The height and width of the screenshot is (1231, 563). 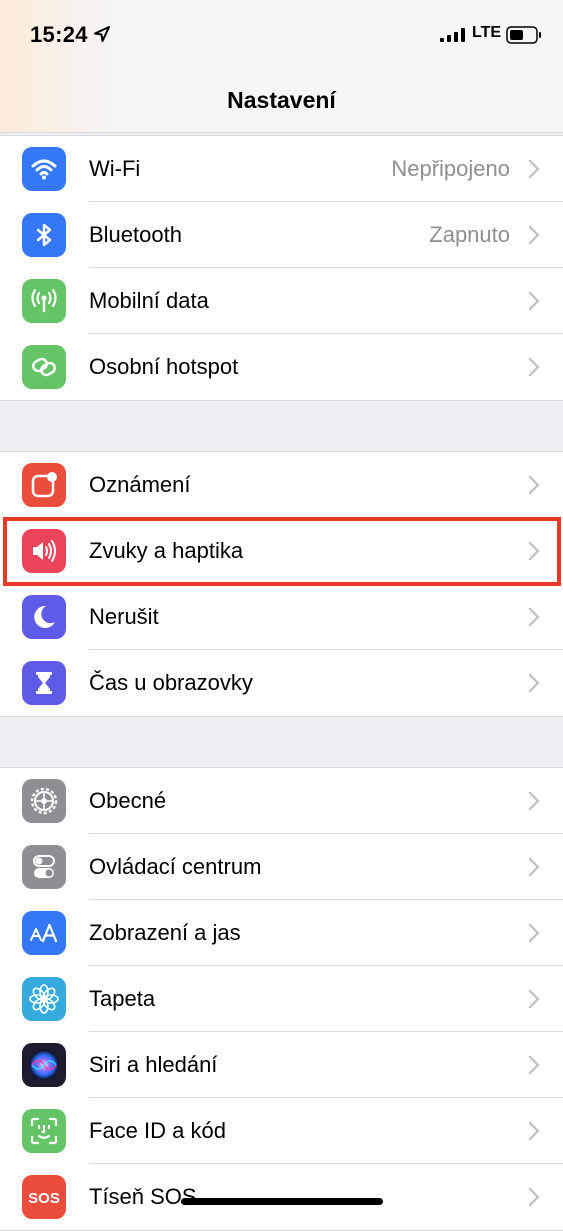 What do you see at coordinates (122, 998) in the screenshot?
I see `settings-row-label: Tapeta` at bounding box center [122, 998].